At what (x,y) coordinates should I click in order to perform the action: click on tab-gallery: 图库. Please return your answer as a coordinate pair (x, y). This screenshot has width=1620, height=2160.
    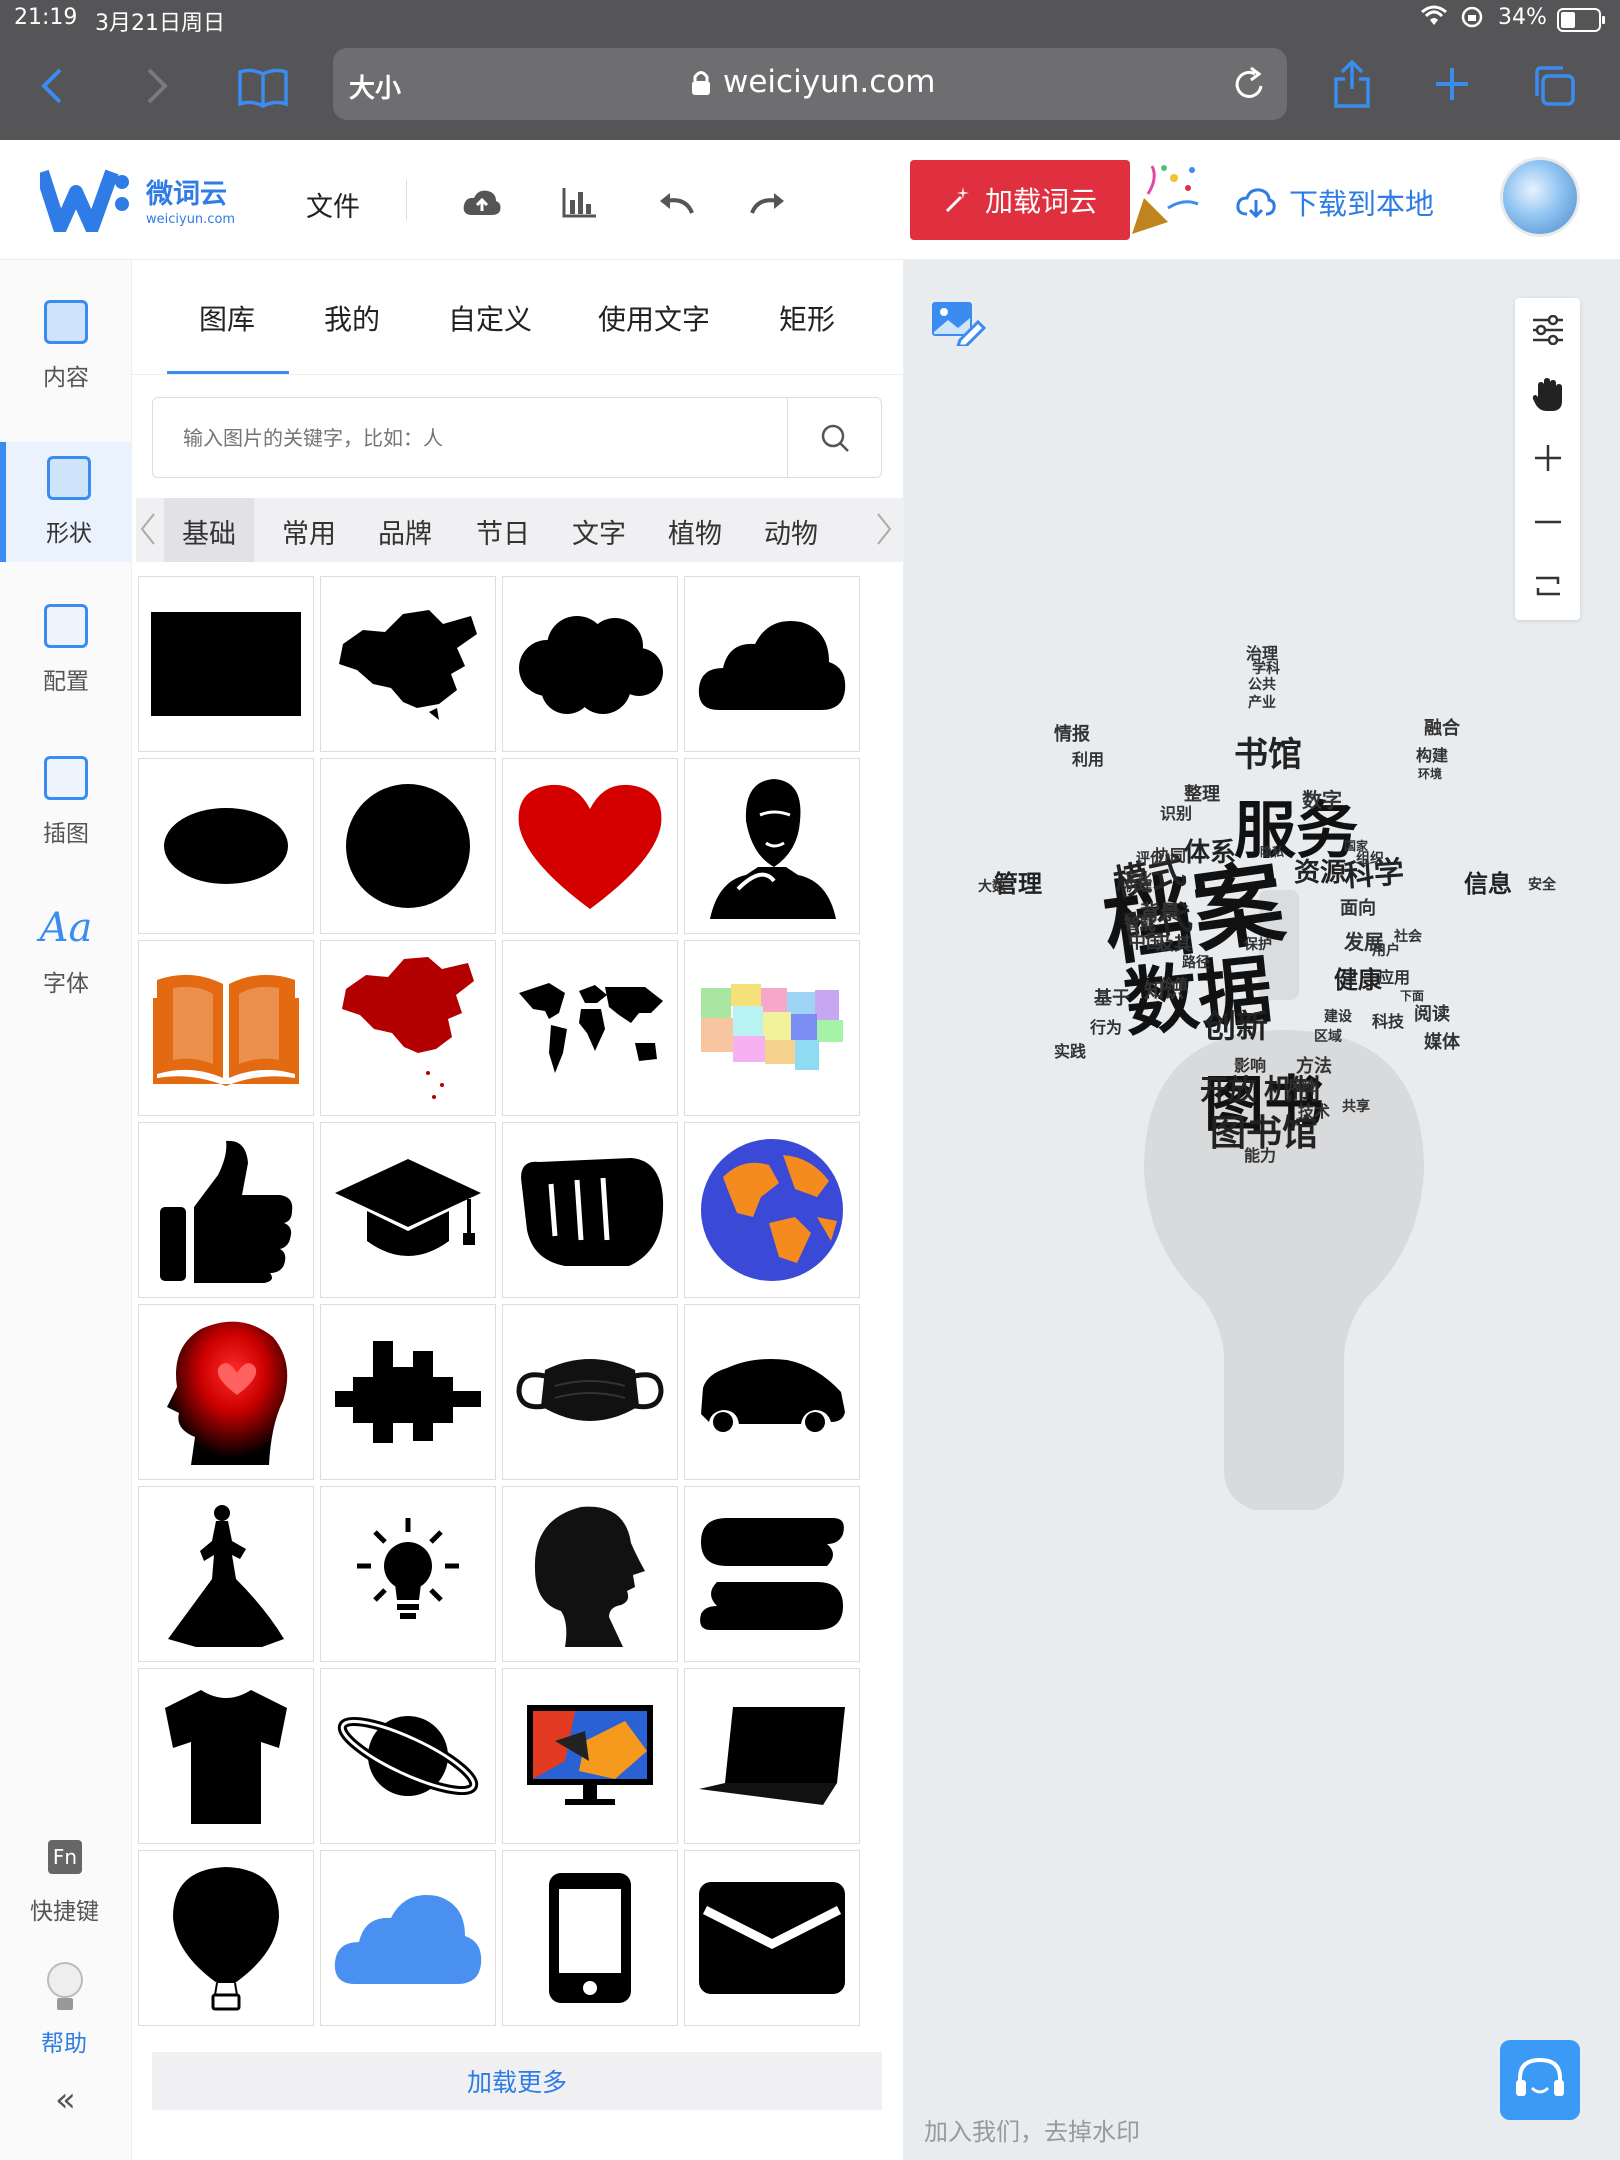
    Looking at the image, I should click on (227, 318).